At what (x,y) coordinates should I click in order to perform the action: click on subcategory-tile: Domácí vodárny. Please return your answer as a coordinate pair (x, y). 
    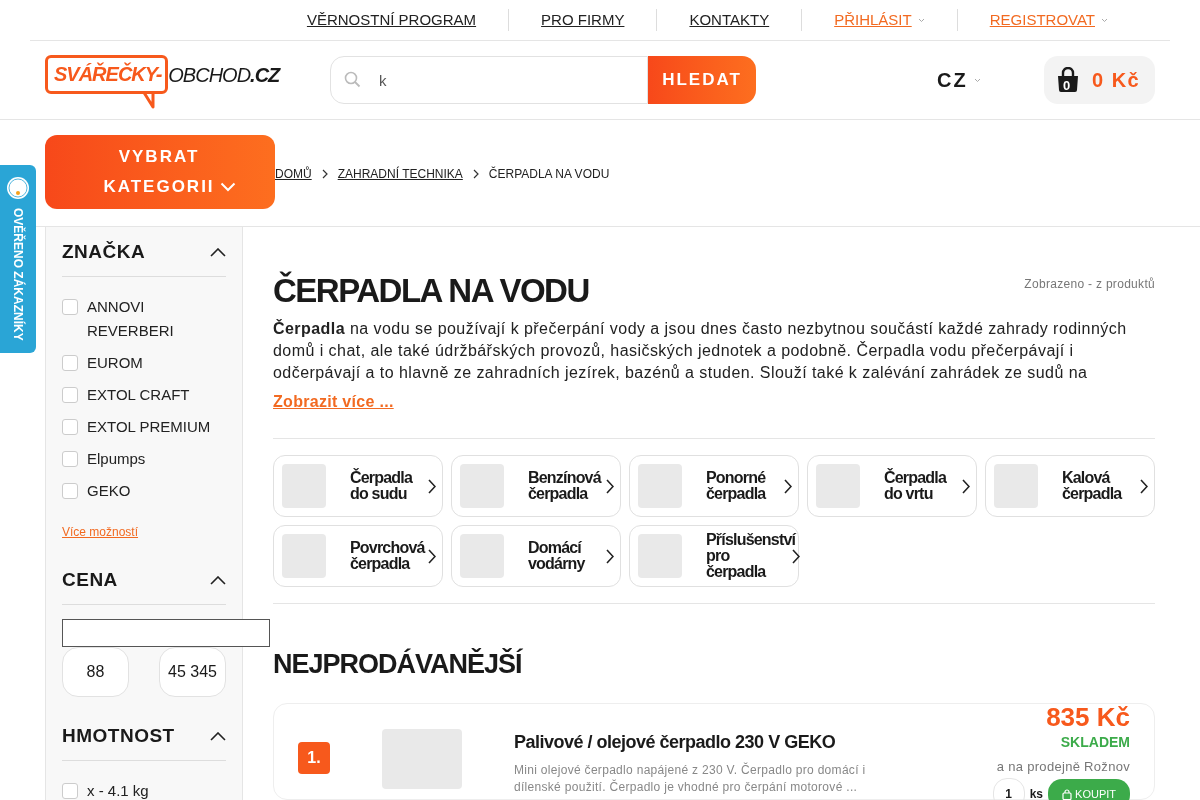
    Looking at the image, I should click on (536, 556).